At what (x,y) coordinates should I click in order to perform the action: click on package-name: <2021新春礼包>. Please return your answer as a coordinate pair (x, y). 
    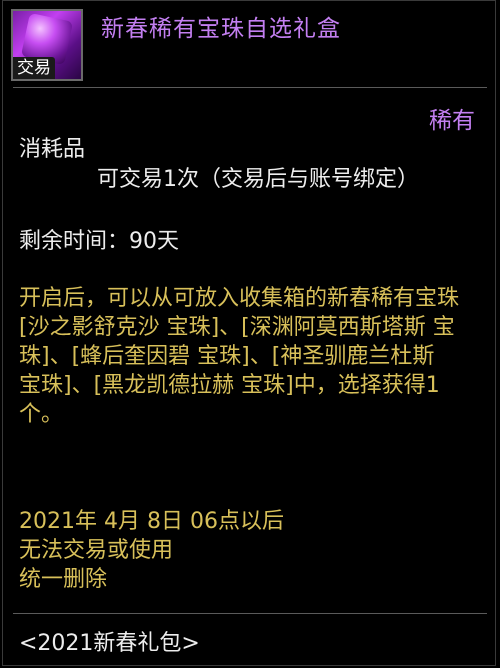
    Looking at the image, I should click on (109, 643).